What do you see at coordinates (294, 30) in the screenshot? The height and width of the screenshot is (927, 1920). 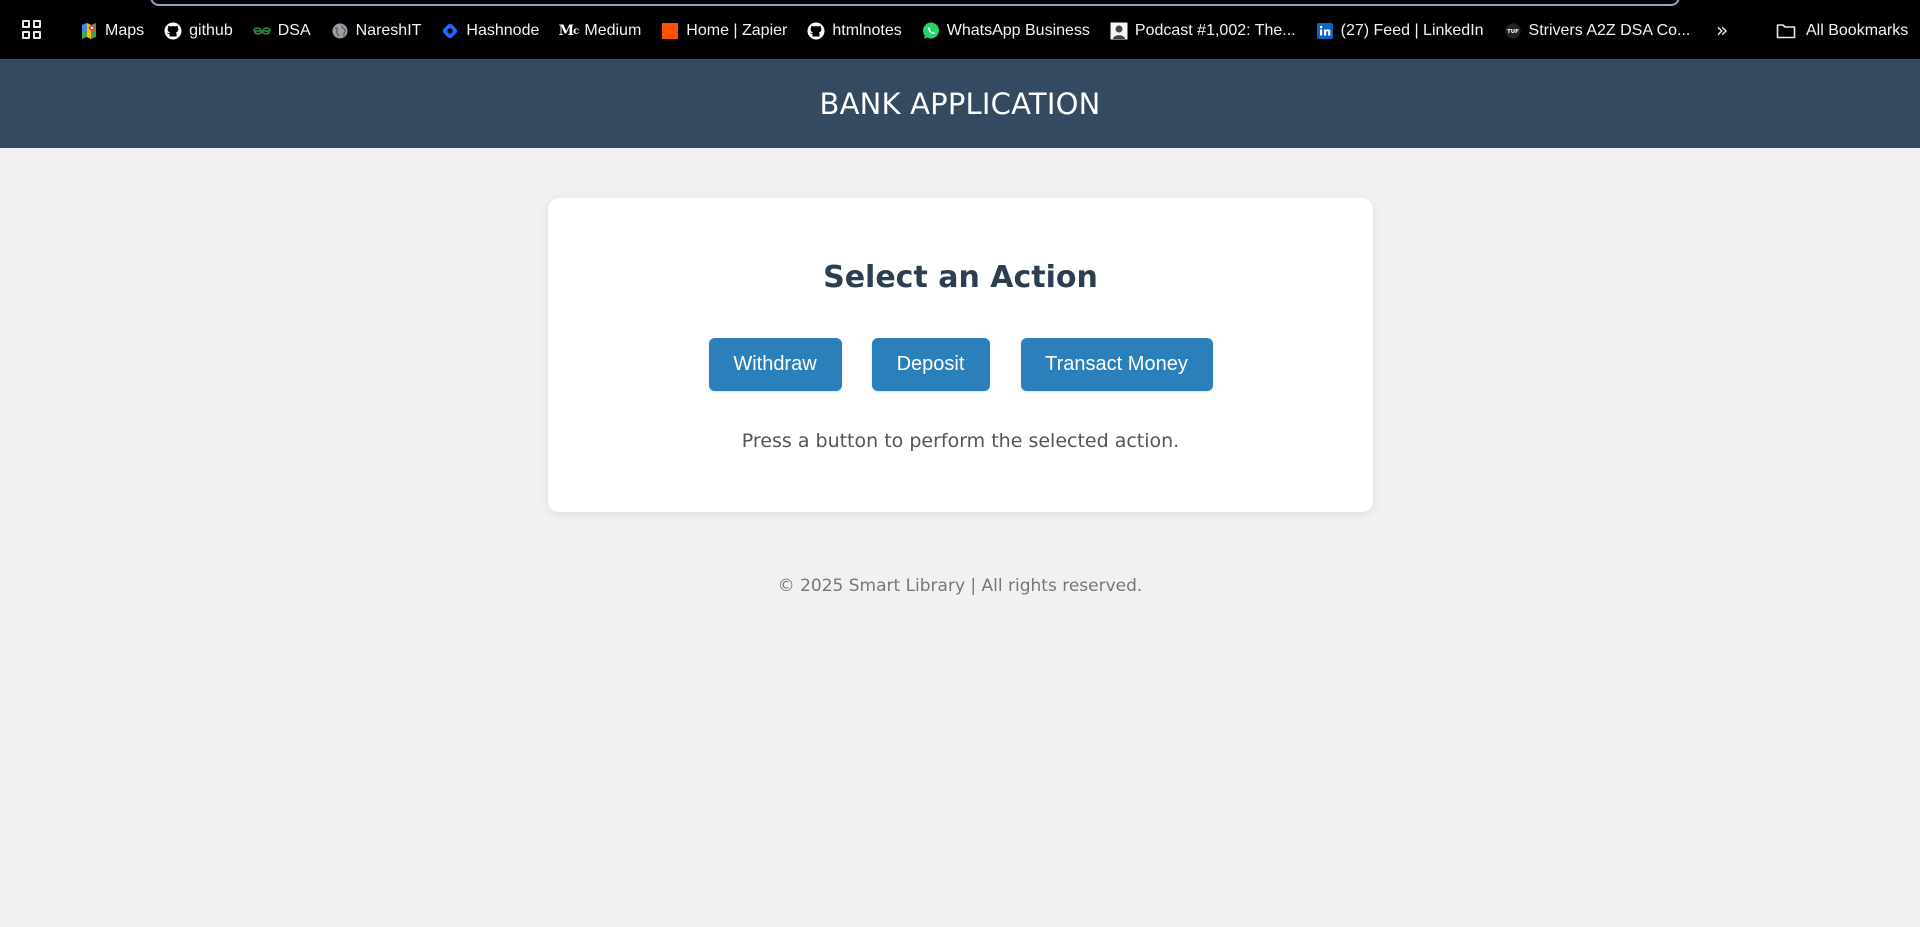 I see `bookmark-label: DSA` at bounding box center [294, 30].